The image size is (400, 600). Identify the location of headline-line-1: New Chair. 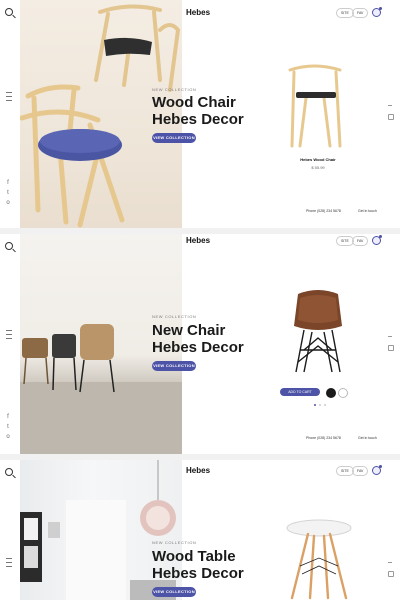
(189, 330).